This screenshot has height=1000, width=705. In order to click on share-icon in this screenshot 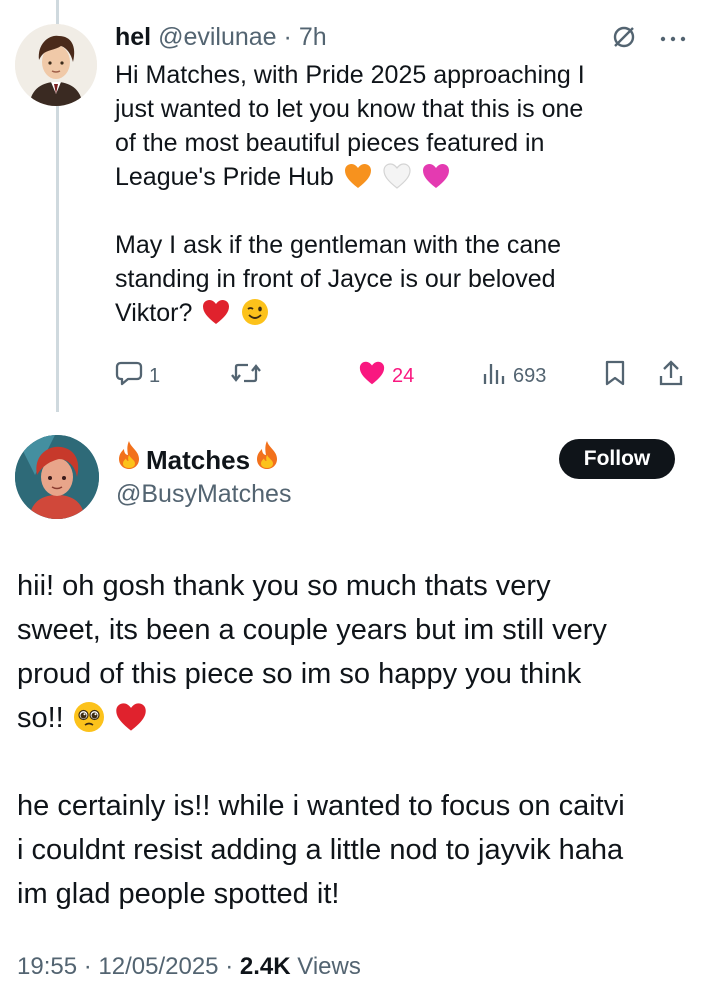, I will do `click(671, 376)`.